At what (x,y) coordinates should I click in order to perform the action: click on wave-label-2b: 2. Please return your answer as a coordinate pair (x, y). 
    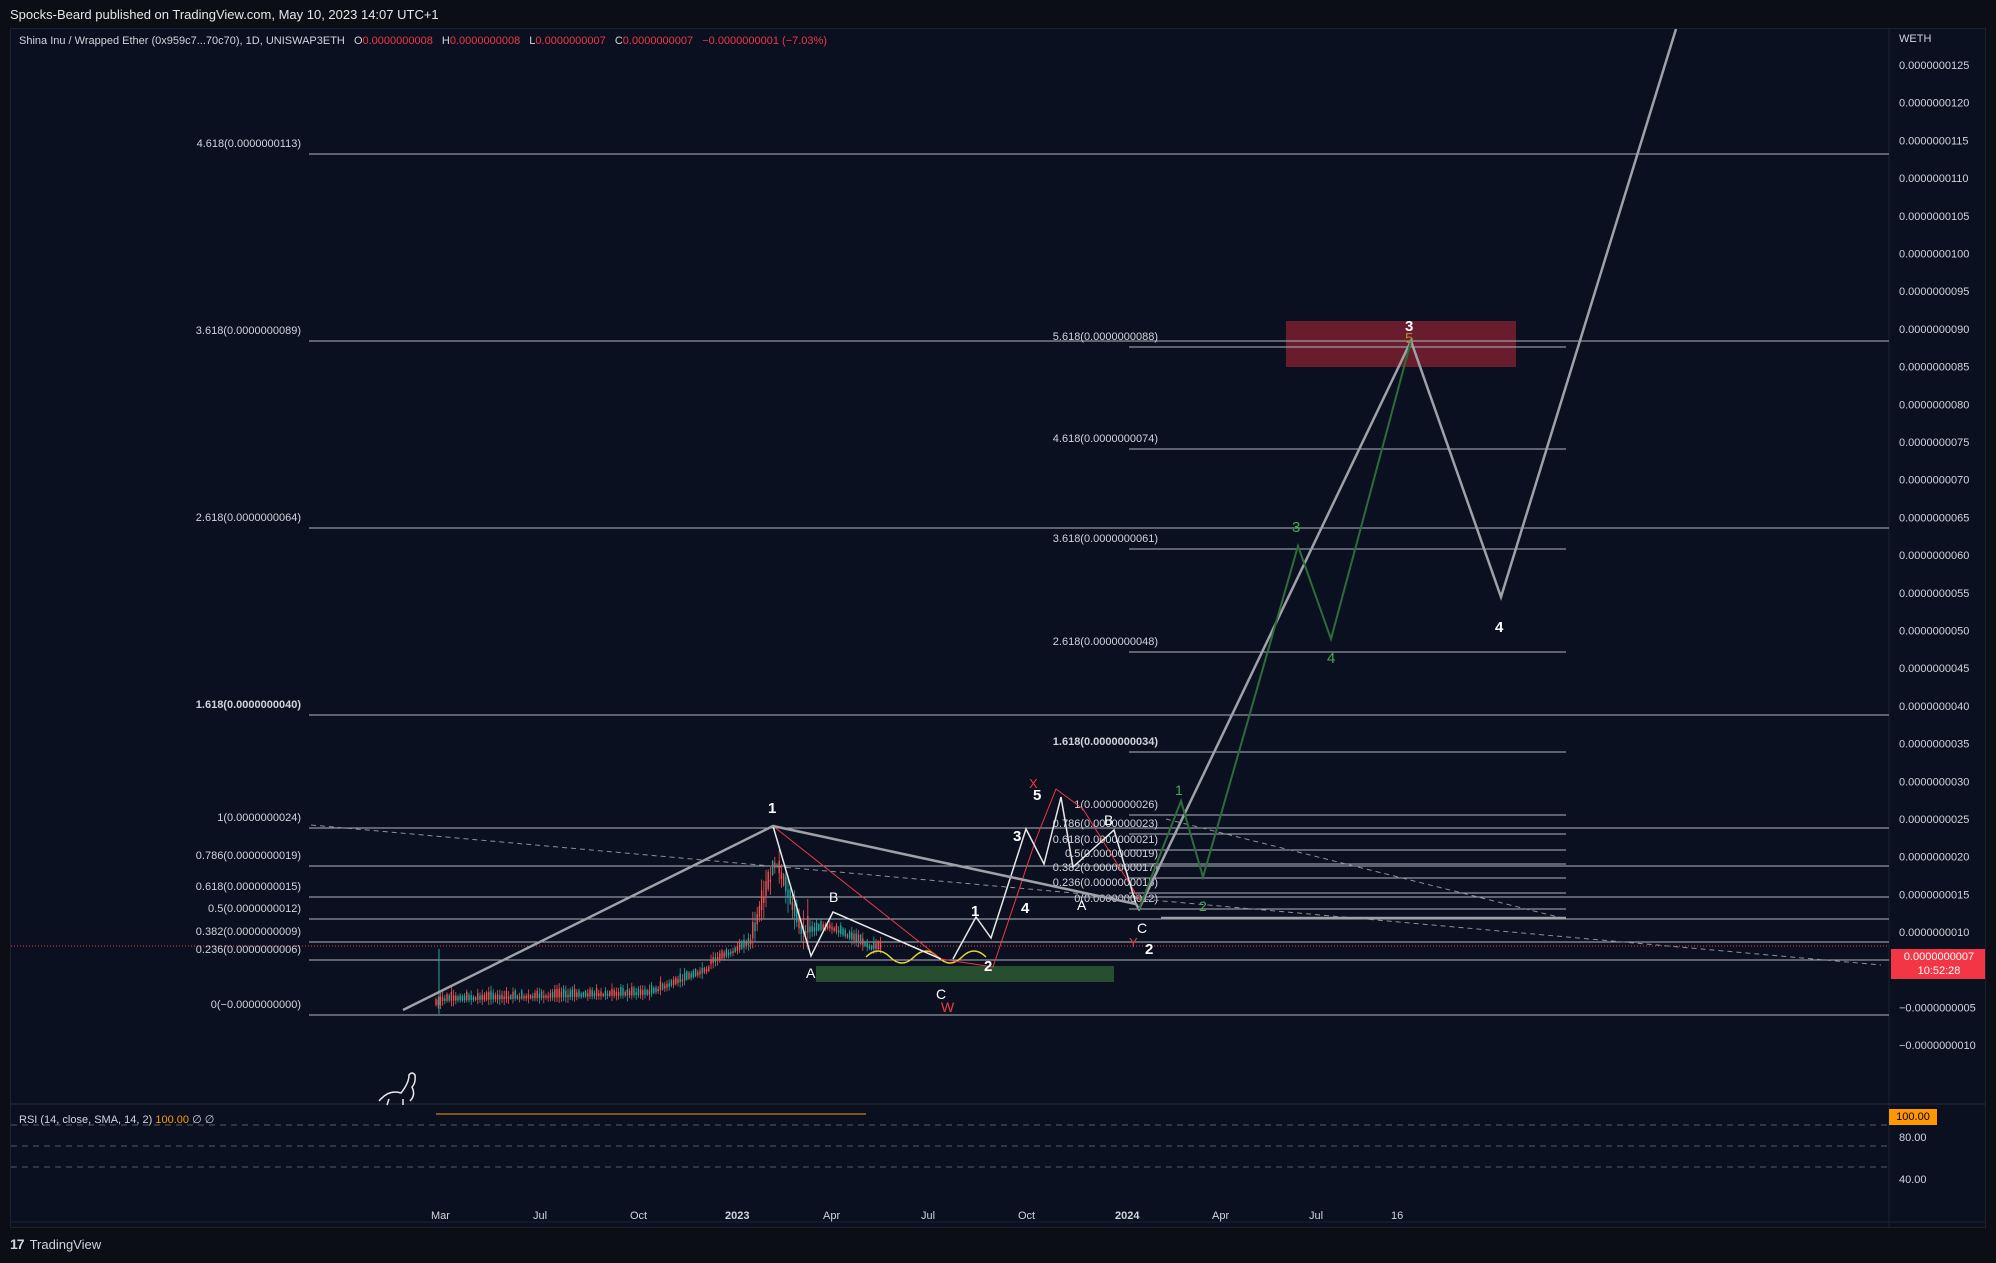
    Looking at the image, I should click on (988, 966).